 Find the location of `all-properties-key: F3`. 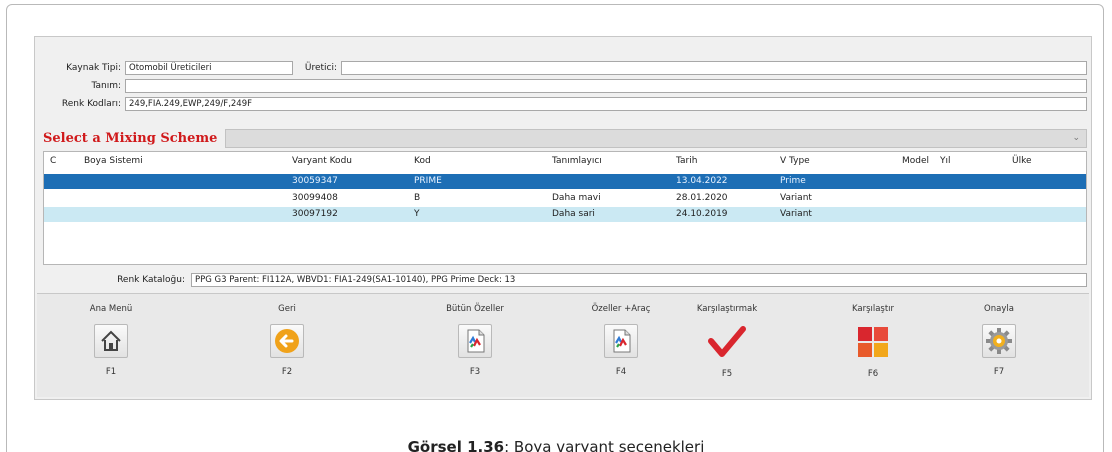

all-properties-key: F3 is located at coordinates (475, 372).